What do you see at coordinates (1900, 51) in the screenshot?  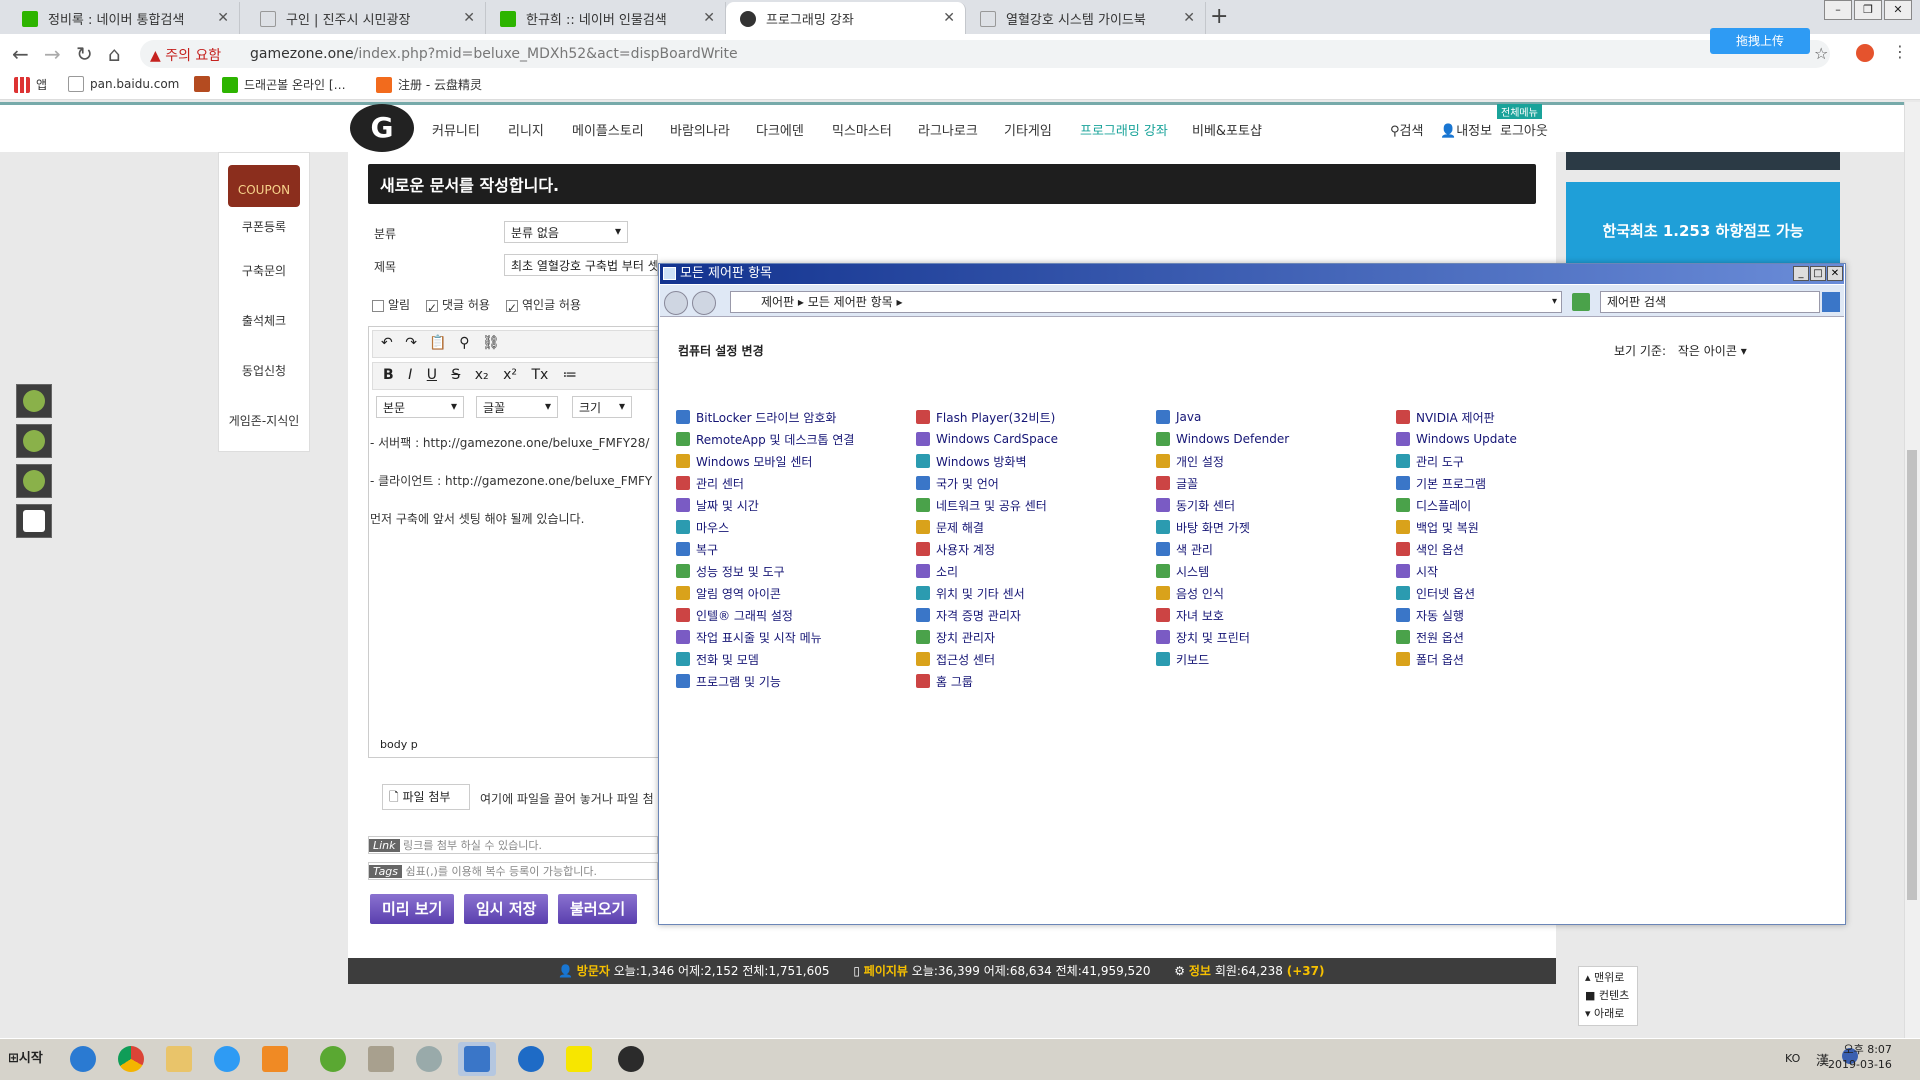 I see `menu-icon: ⋮` at bounding box center [1900, 51].